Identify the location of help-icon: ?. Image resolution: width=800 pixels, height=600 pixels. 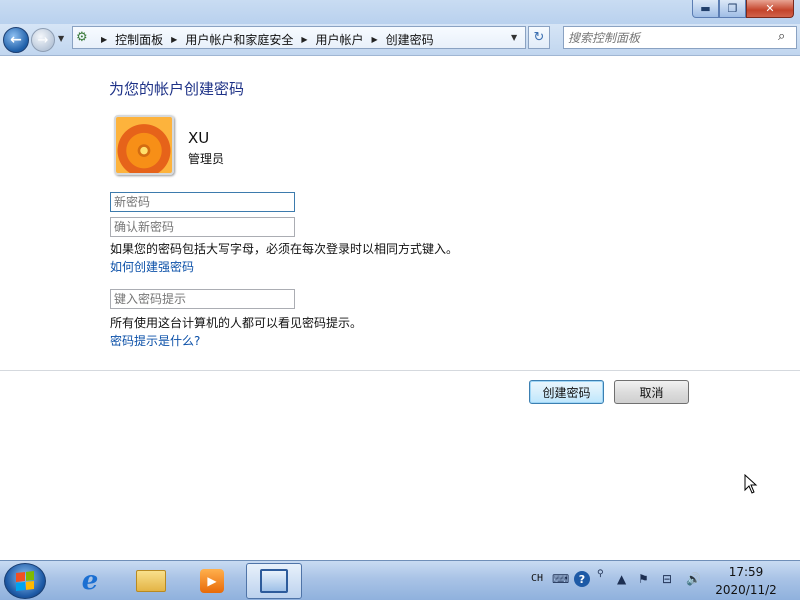
(582, 579).